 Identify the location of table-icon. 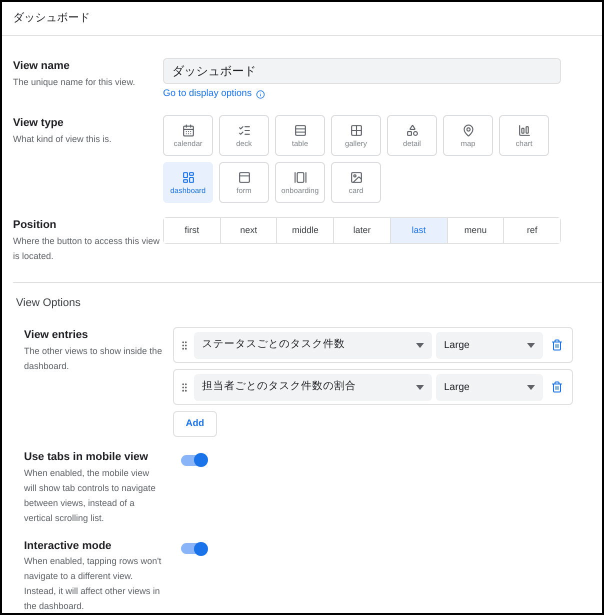
(300, 130).